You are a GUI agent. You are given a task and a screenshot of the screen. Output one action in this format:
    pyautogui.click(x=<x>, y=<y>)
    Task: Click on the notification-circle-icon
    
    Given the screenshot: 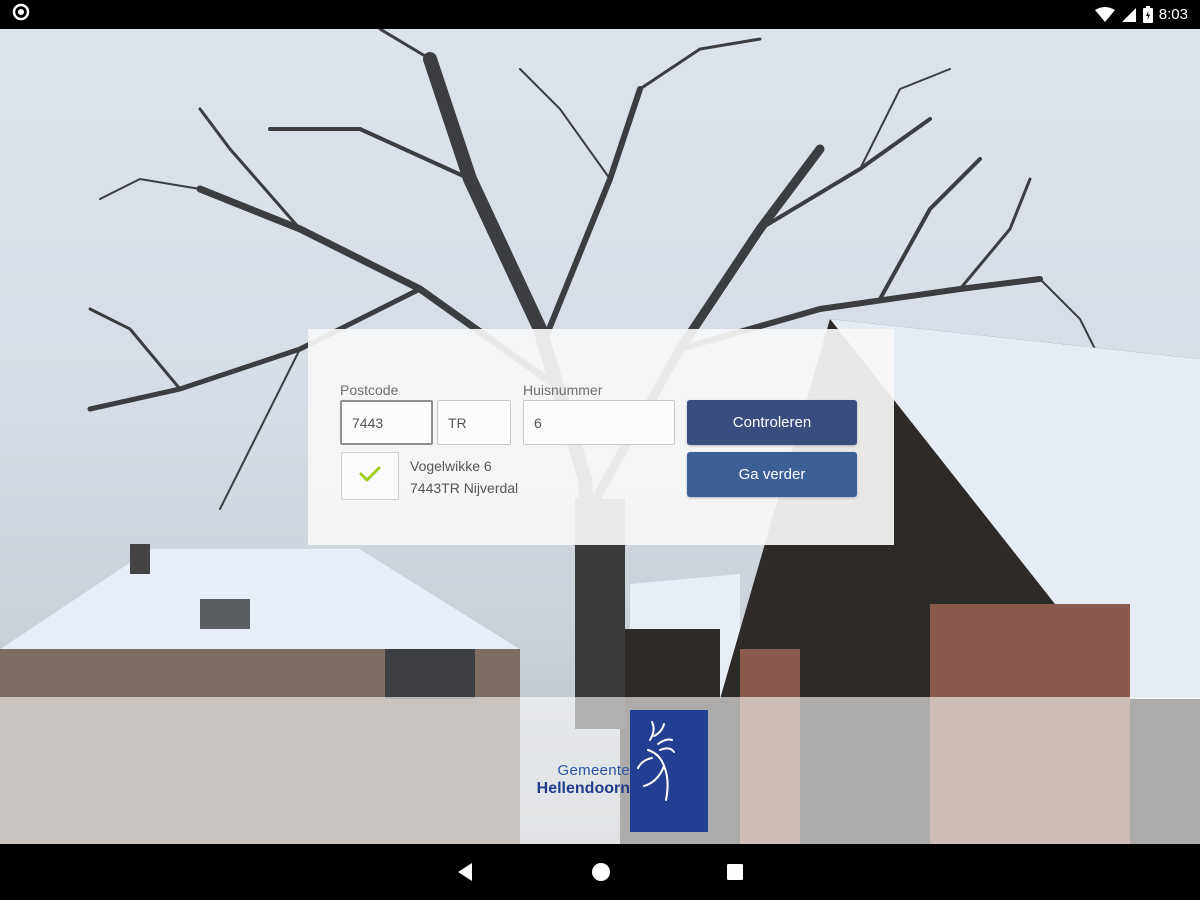 What is the action you would take?
    pyautogui.click(x=21, y=14)
    